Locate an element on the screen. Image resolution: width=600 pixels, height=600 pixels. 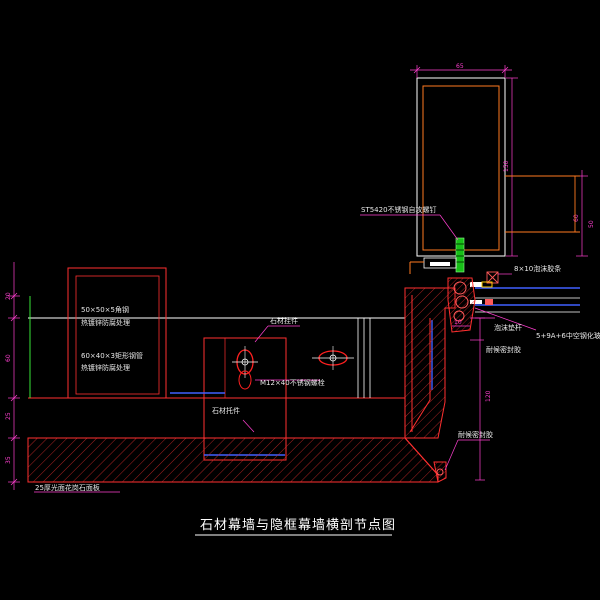
label-glass: 5+9A+6中空钢化玻璃 is located at coordinates (568, 335).